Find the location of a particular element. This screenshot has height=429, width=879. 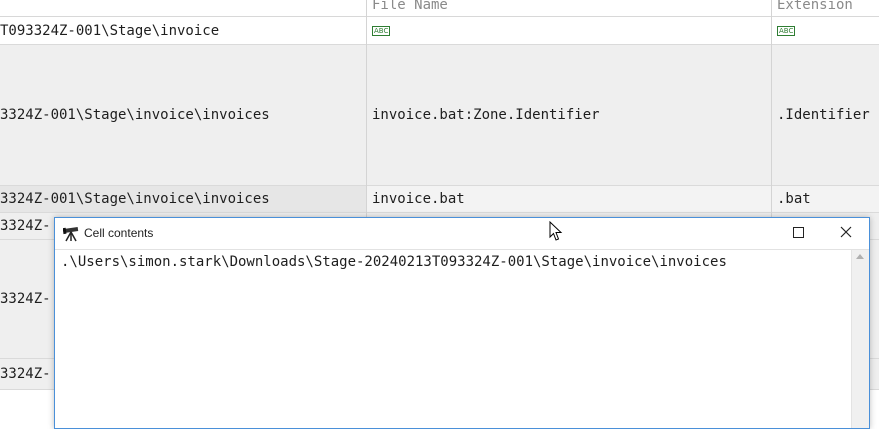

column-header-extension-label: Extension is located at coordinates (815, 6).